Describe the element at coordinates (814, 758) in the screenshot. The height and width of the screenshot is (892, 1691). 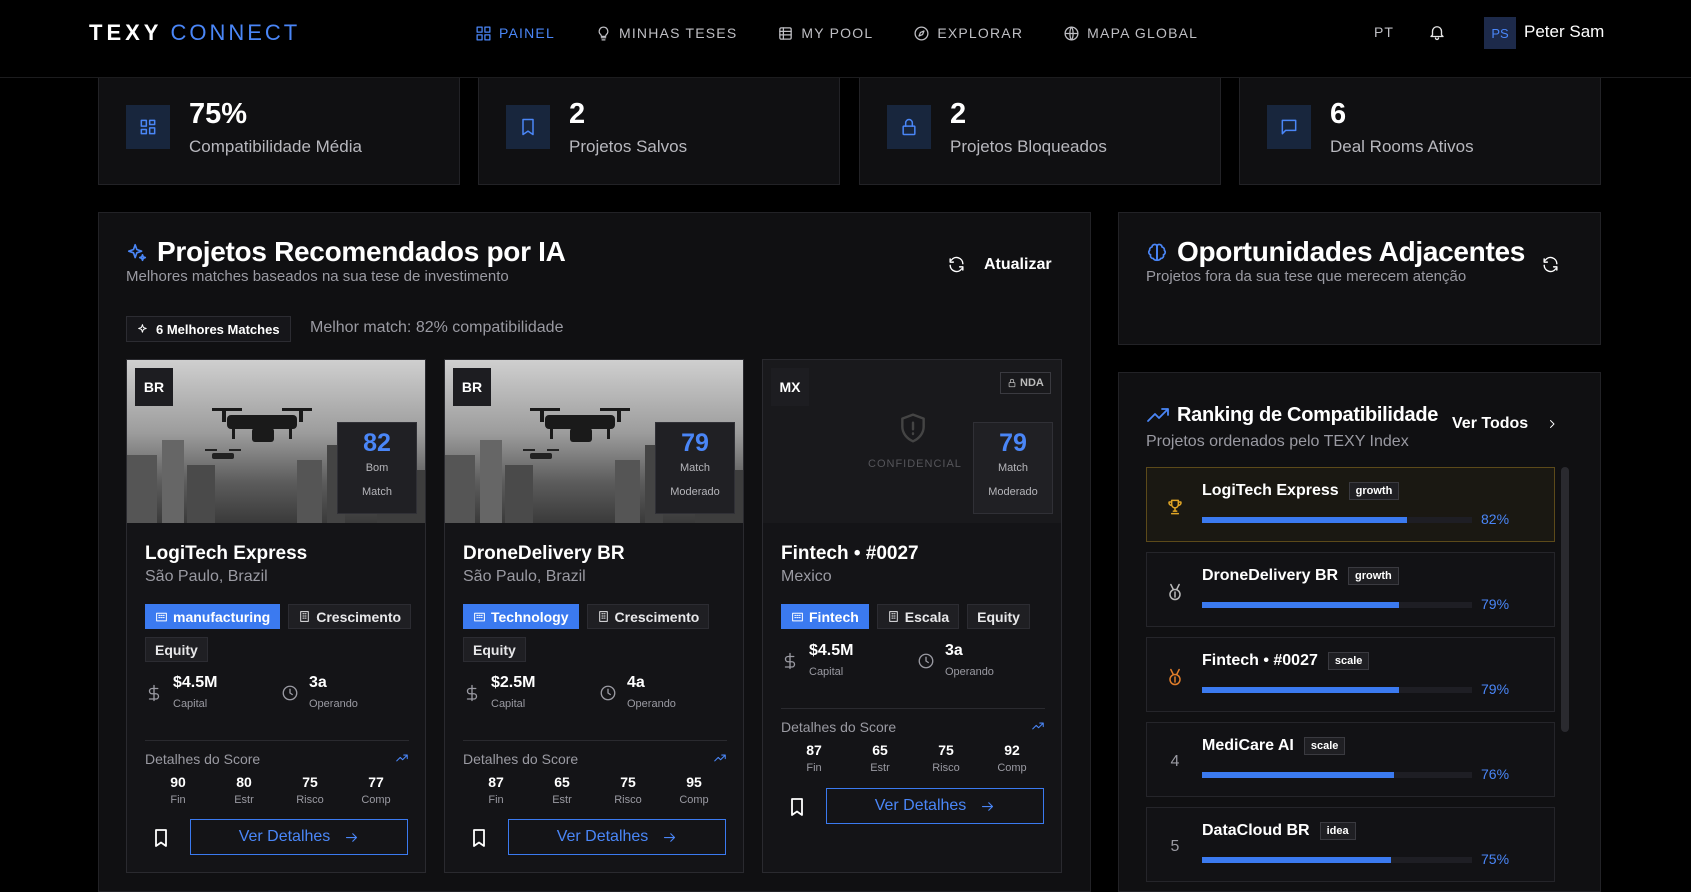
I see `score-cell: 87 Fin` at that location.